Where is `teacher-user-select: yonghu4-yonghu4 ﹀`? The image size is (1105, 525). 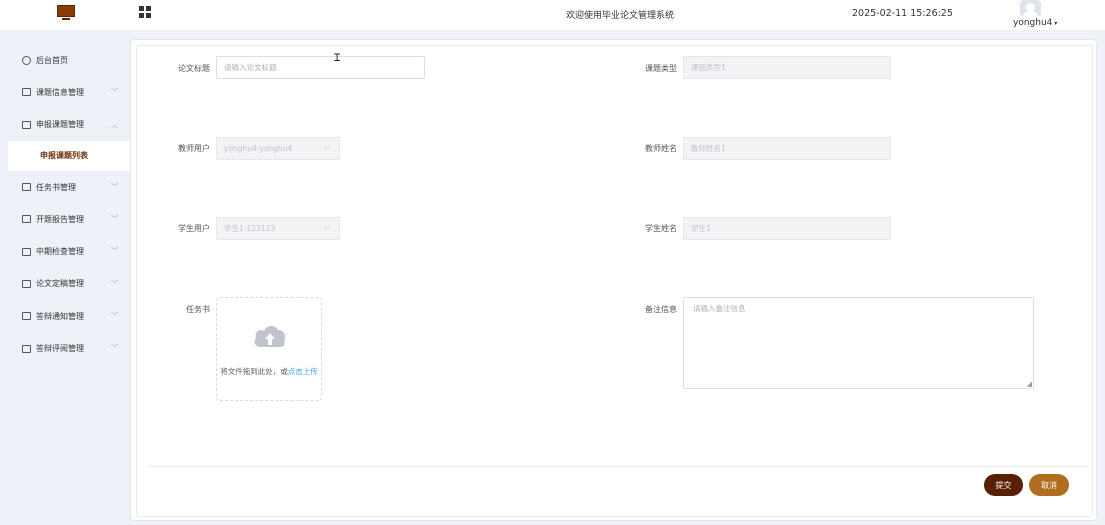
teacher-user-select: yonghu4-yonghu4 ﹀ is located at coordinates (278, 148).